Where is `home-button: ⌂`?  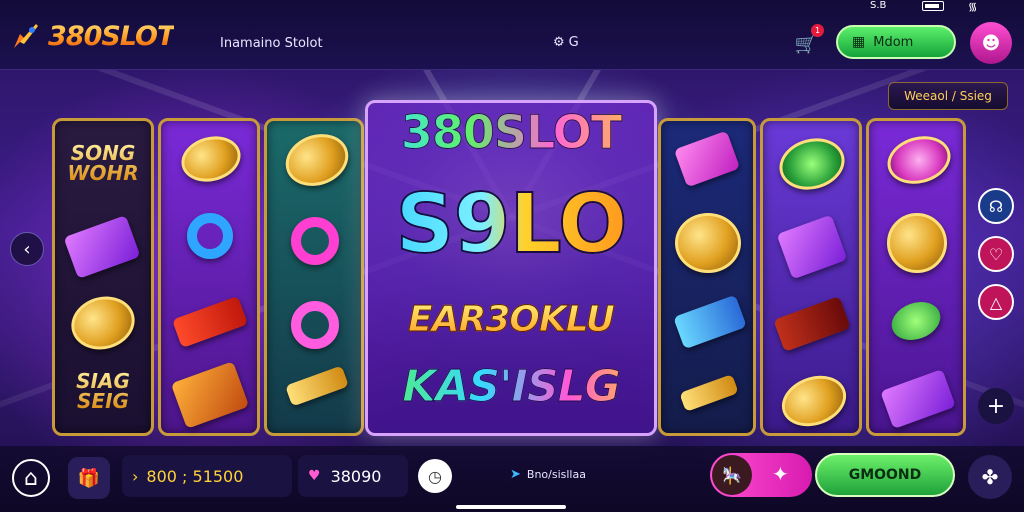
home-button: ⌂ is located at coordinates (31, 478).